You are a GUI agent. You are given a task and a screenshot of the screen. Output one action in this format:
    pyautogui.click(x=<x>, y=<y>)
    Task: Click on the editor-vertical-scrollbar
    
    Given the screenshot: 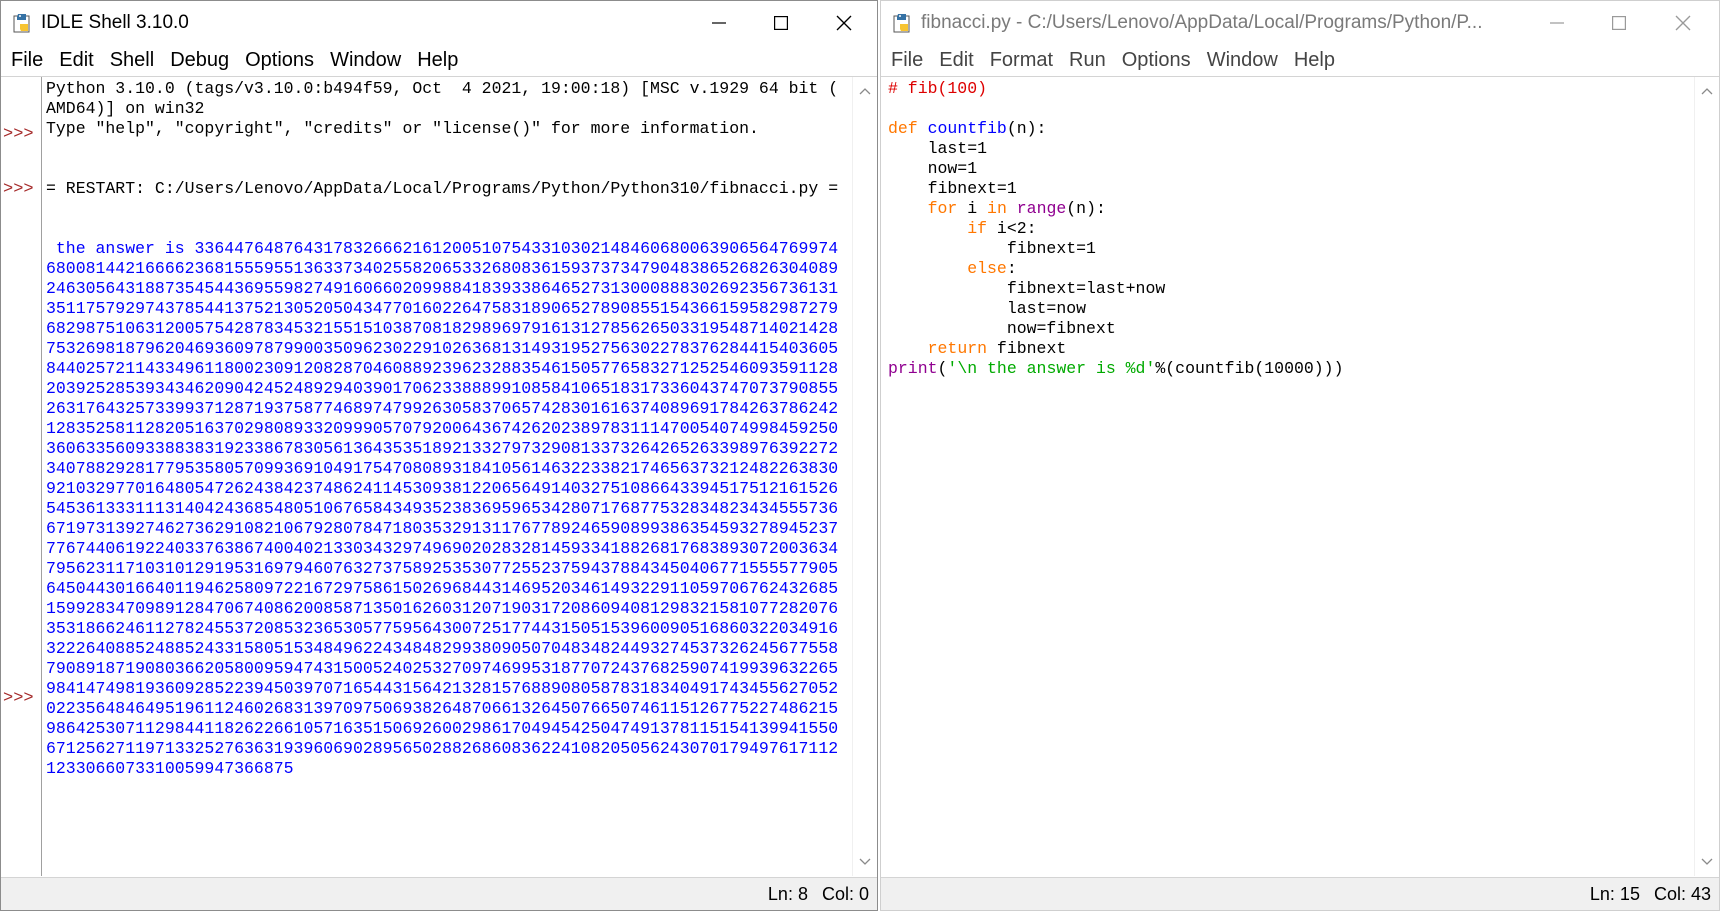 What is the action you would take?
    pyautogui.click(x=1706, y=476)
    